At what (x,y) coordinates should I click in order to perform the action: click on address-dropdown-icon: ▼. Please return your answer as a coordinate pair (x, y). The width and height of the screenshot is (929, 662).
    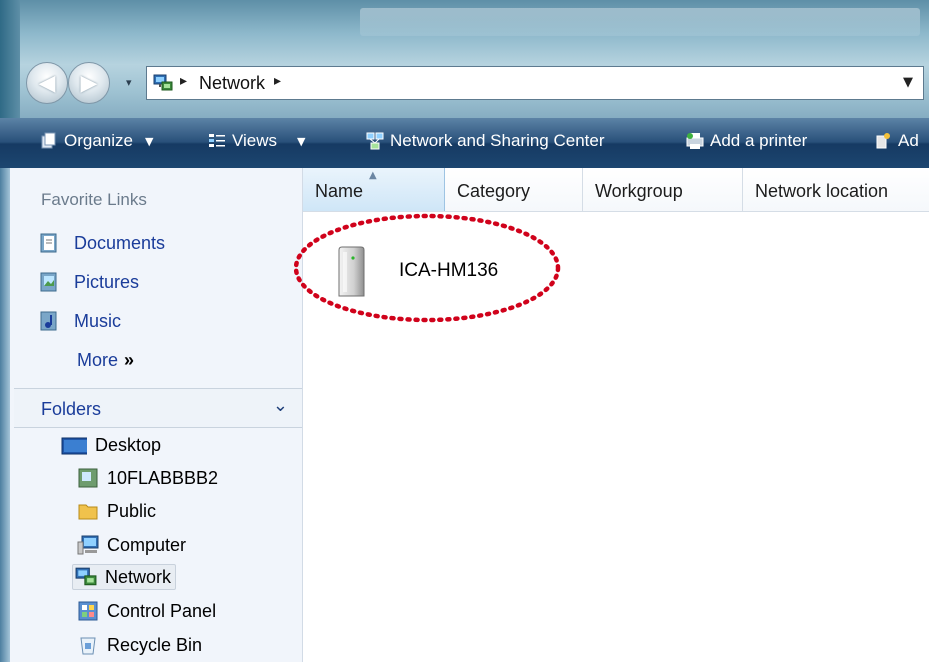
    Looking at the image, I should click on (908, 82).